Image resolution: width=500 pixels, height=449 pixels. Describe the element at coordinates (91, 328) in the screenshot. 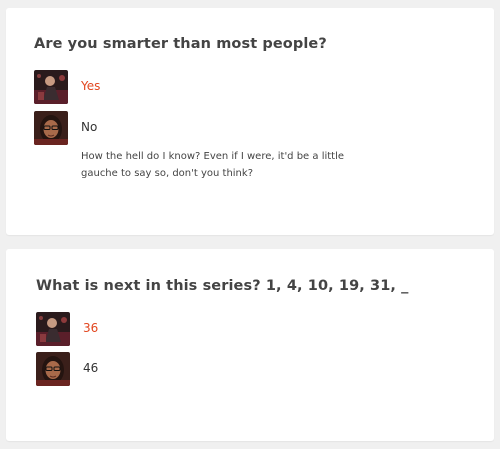

I see `answer-label: 36` at that location.